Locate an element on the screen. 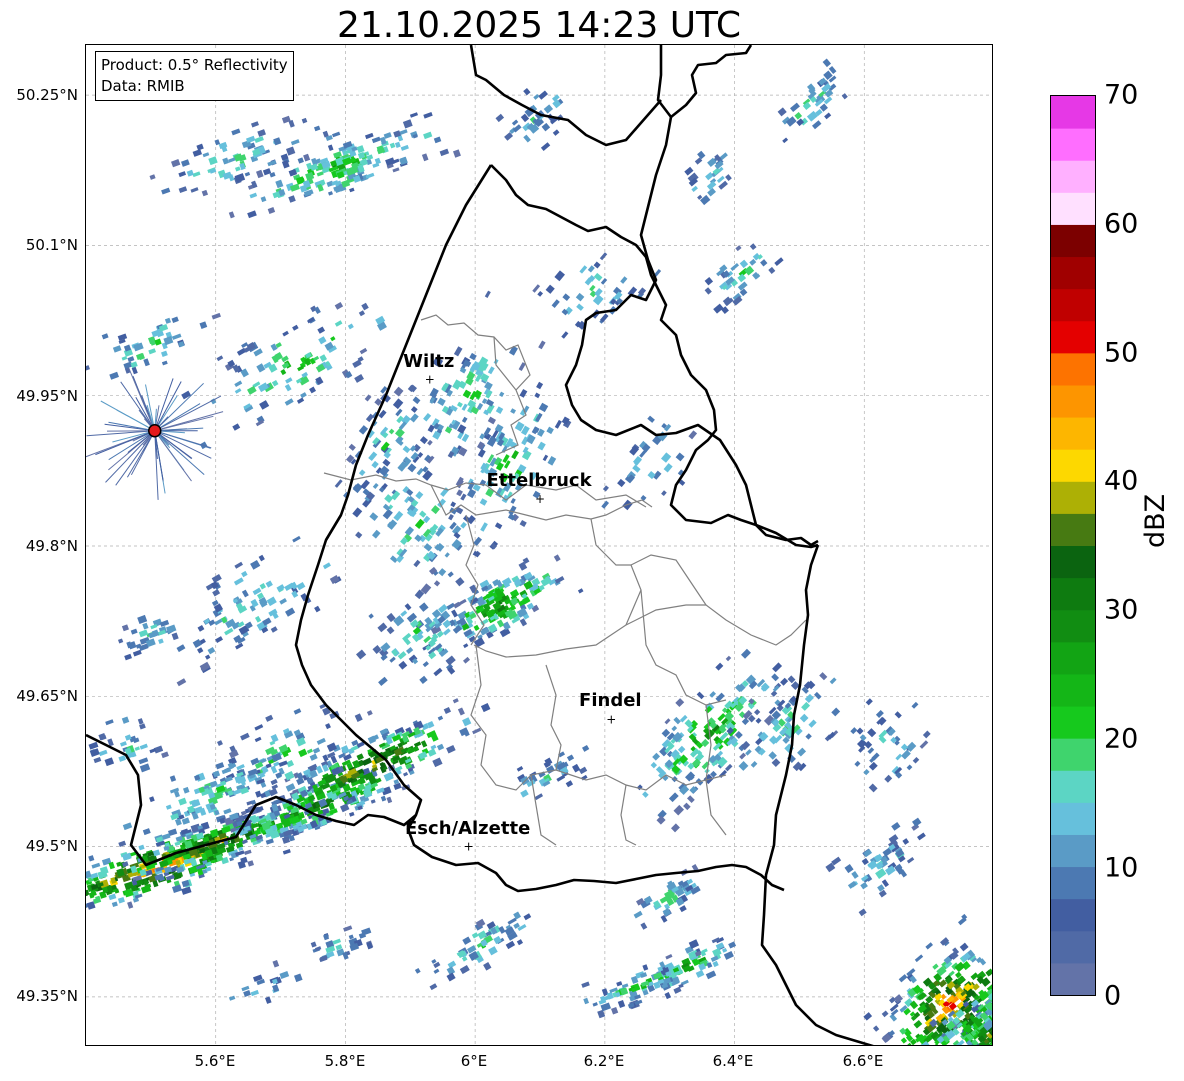 Image resolution: width=1184 pixels, height=1081 pixels. lon-tick-label: 6°E is located at coordinates (474, 1061).